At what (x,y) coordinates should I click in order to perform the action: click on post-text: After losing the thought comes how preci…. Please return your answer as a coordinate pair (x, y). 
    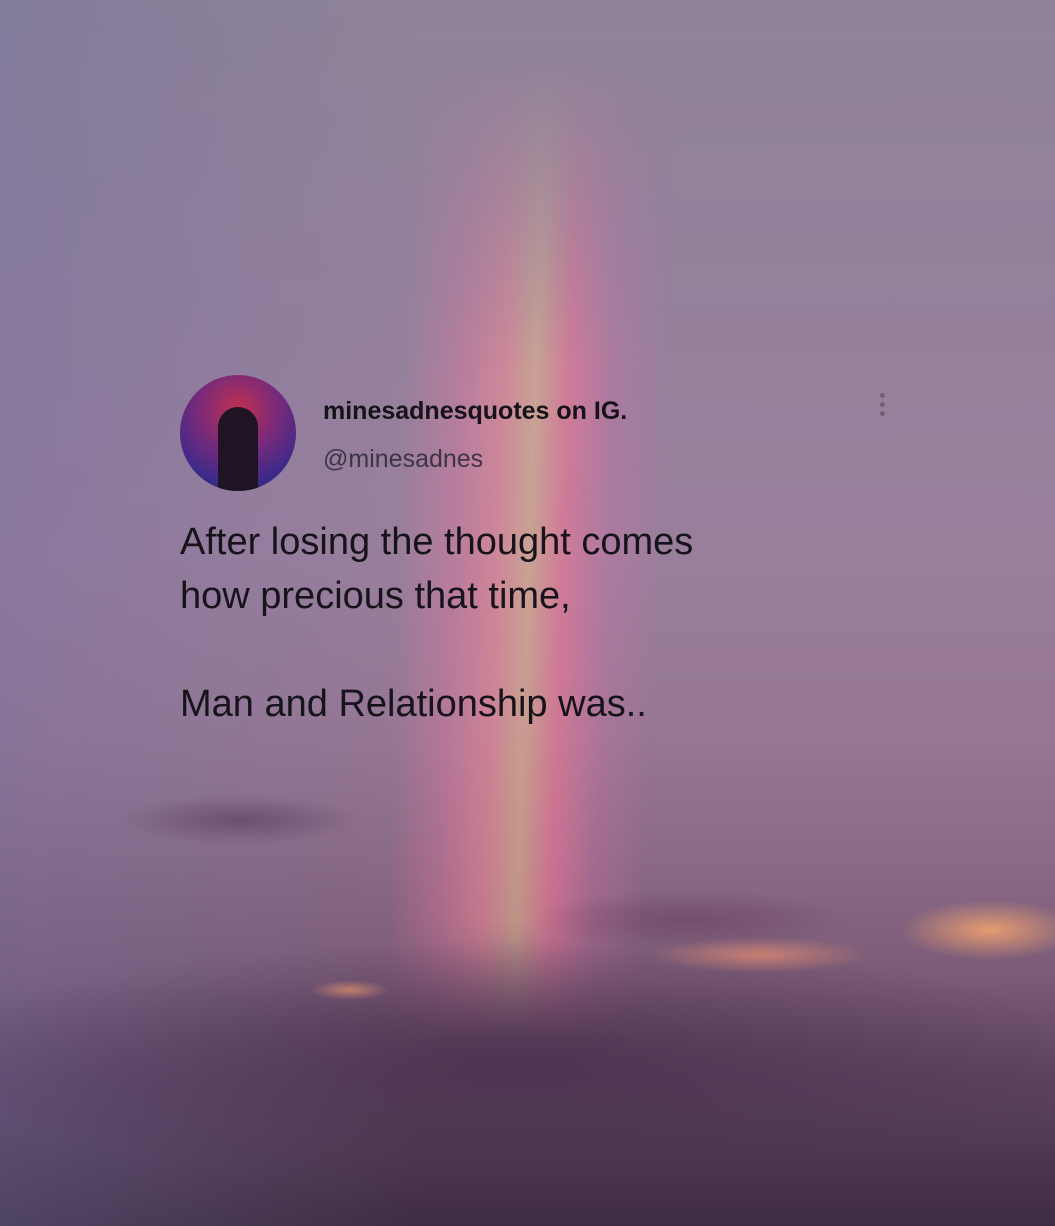
    Looking at the image, I should click on (437, 623).